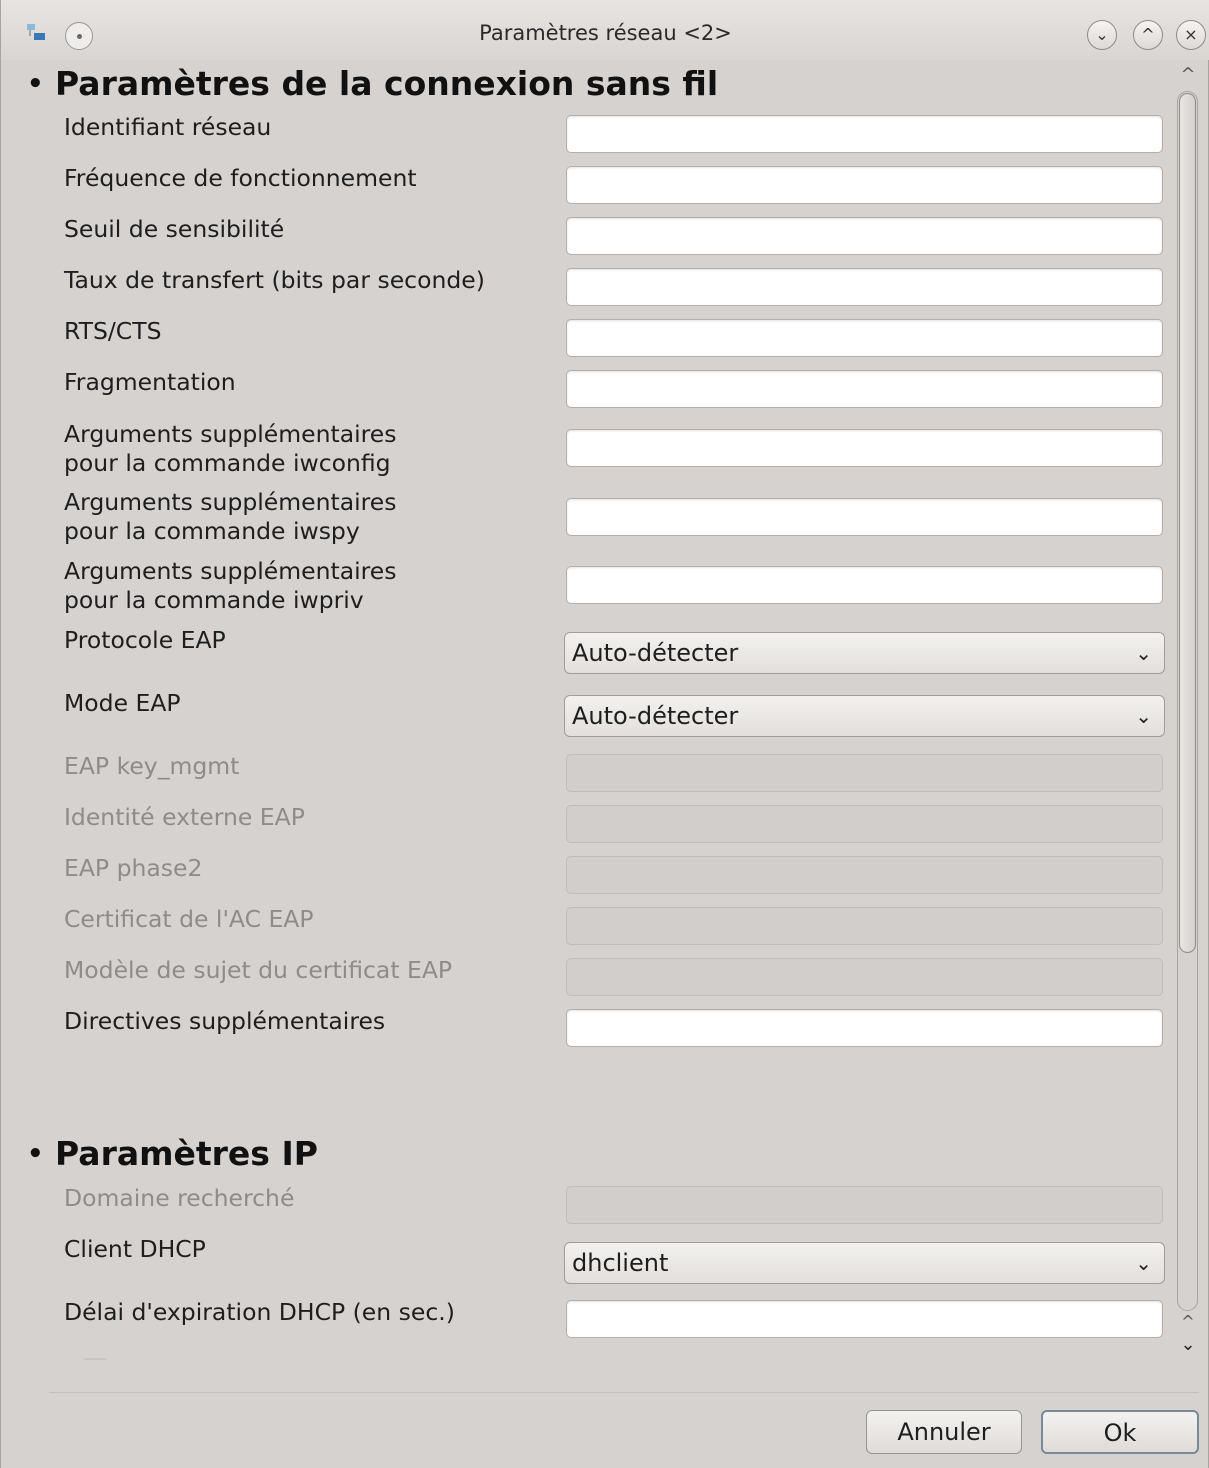 The height and width of the screenshot is (1468, 1209). I want to click on dhcp-client-select: dhclient ⌄, so click(864, 1263).